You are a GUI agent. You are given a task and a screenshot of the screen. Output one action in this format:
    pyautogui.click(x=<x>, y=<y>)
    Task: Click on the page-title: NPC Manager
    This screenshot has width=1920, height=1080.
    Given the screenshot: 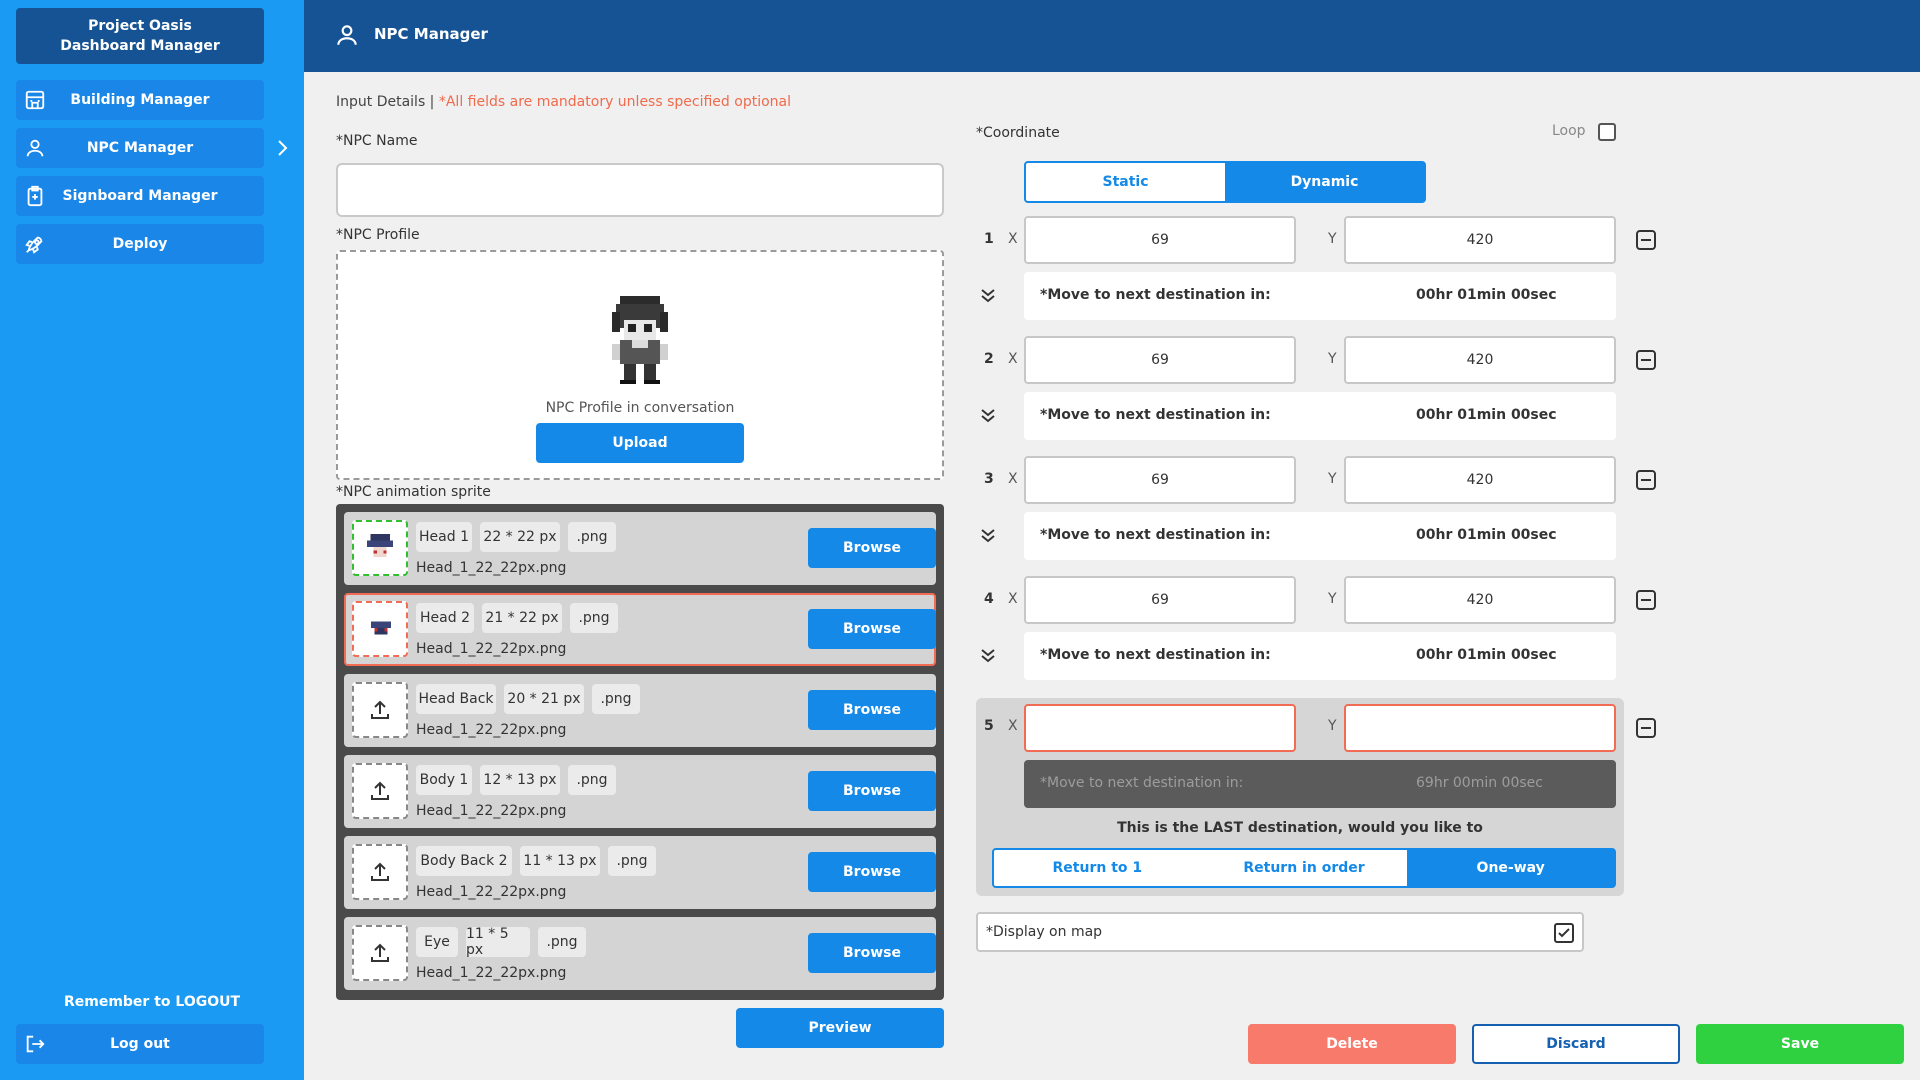 What is the action you would take?
    pyautogui.click(x=431, y=34)
    